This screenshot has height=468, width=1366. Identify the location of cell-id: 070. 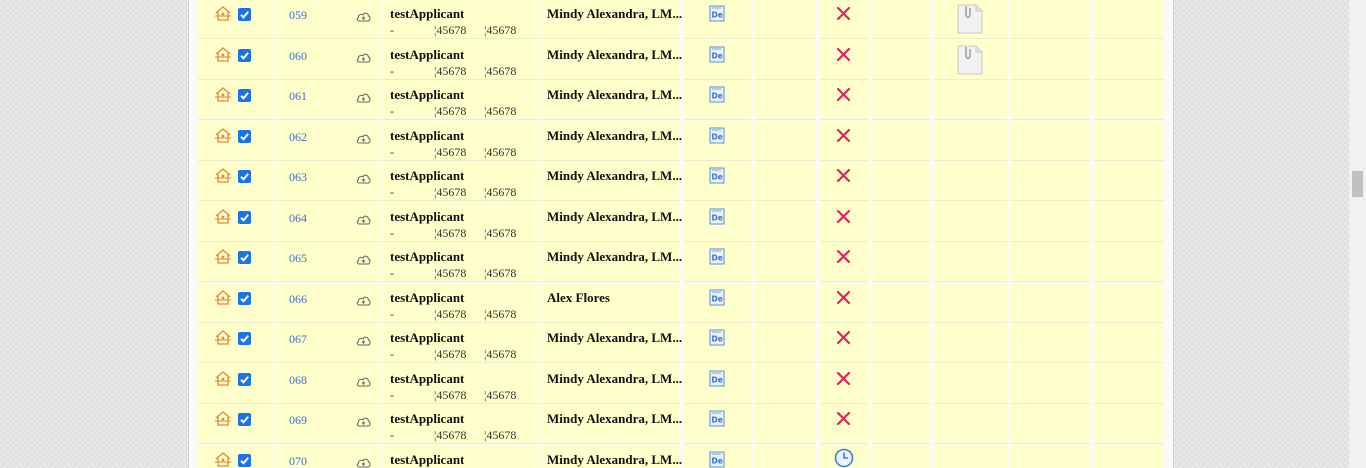
(328, 456).